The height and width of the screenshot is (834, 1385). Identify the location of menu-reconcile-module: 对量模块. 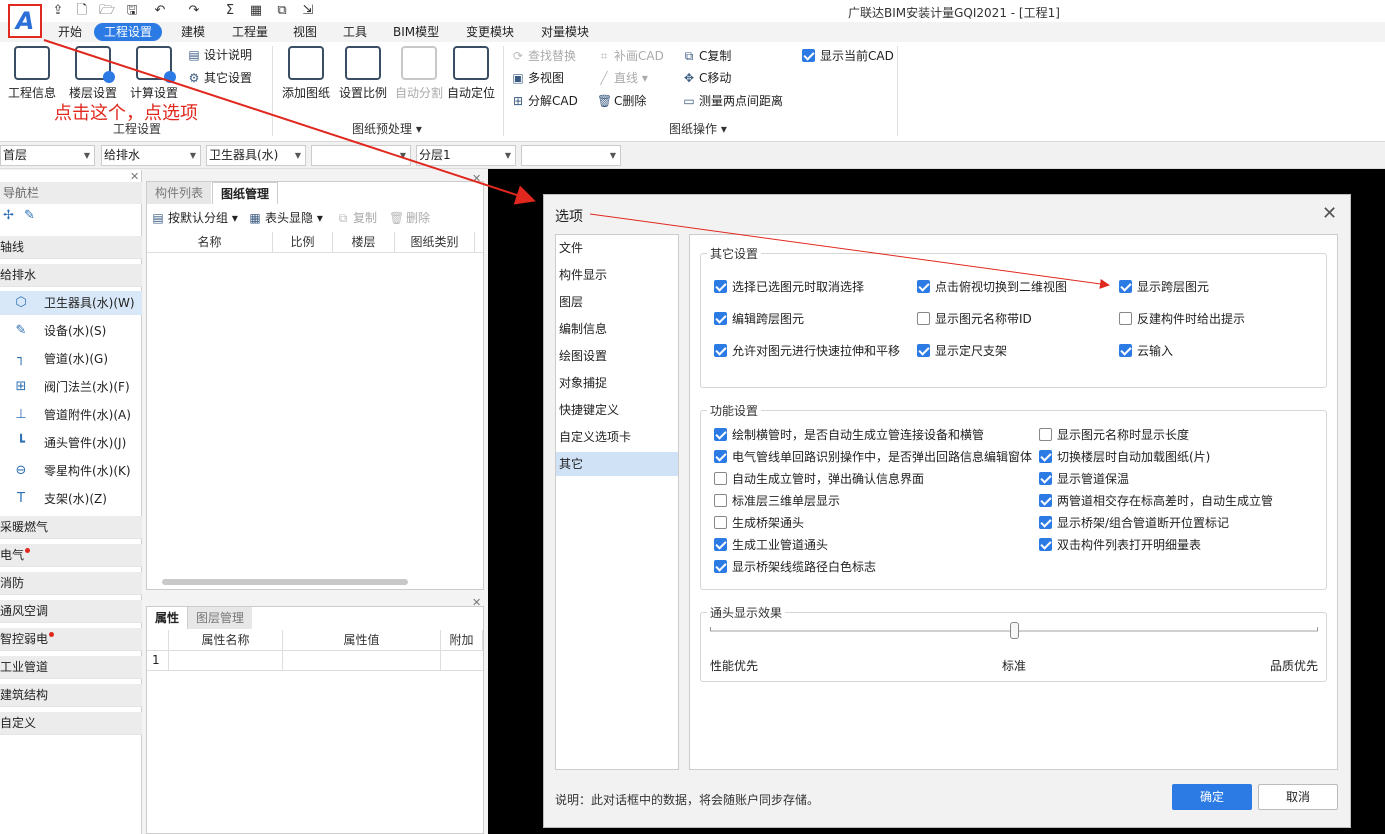
(565, 32).